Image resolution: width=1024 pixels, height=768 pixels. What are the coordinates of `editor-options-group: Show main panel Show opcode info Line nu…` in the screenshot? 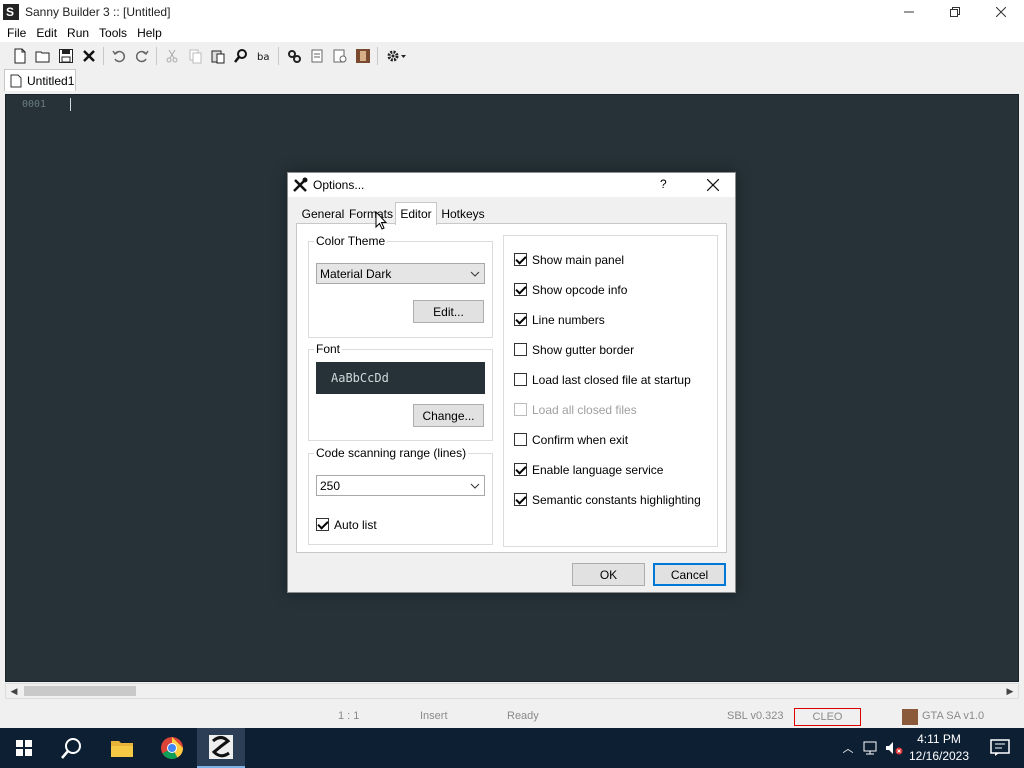 It's located at (610, 391).